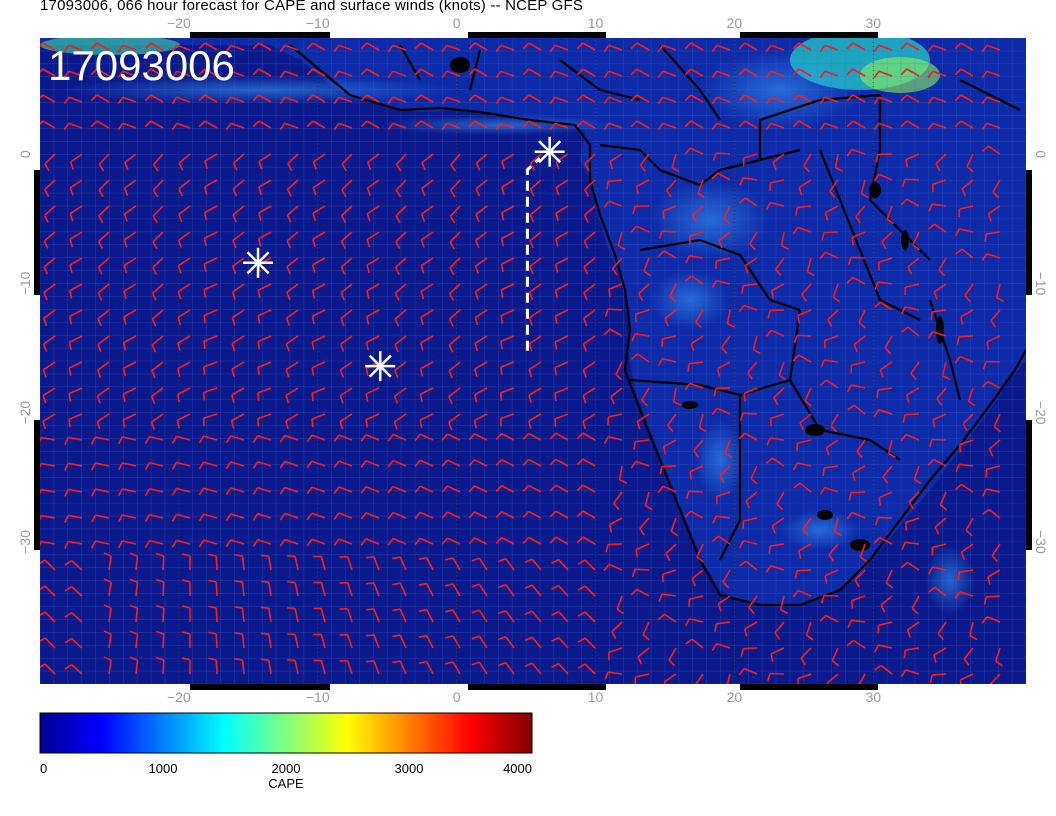  I want to click on colorbar-tick-labels: 0 1000 2000 3000 4000, so click(286, 768).